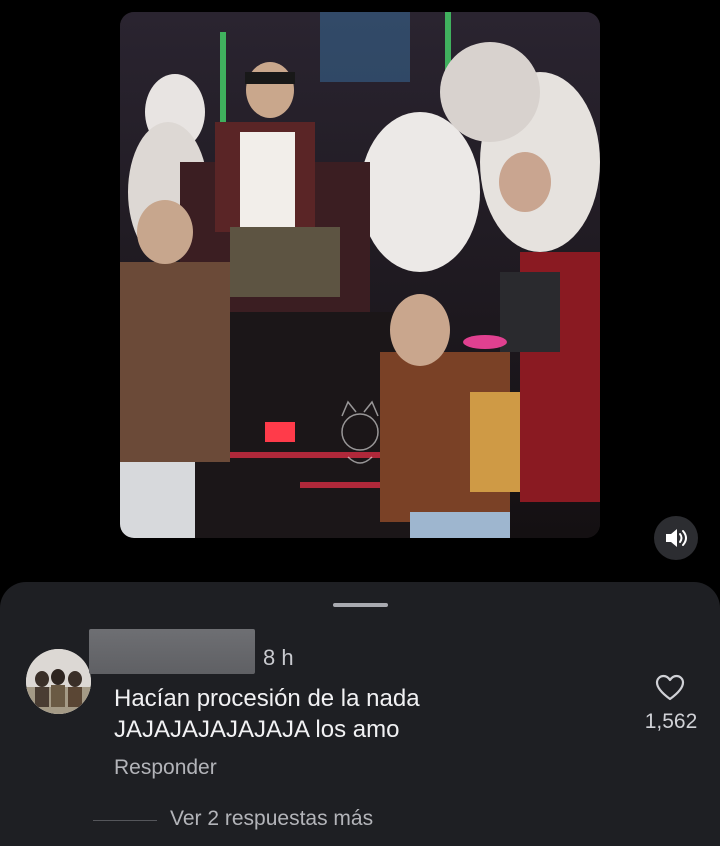  I want to click on speaker-icon, so click(676, 538).